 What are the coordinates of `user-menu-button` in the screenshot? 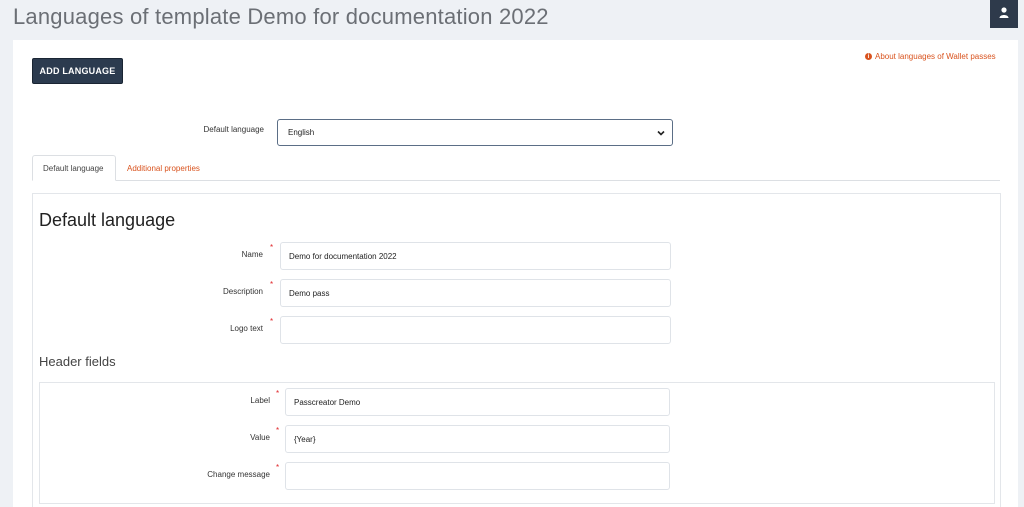 It's located at (1004, 14).